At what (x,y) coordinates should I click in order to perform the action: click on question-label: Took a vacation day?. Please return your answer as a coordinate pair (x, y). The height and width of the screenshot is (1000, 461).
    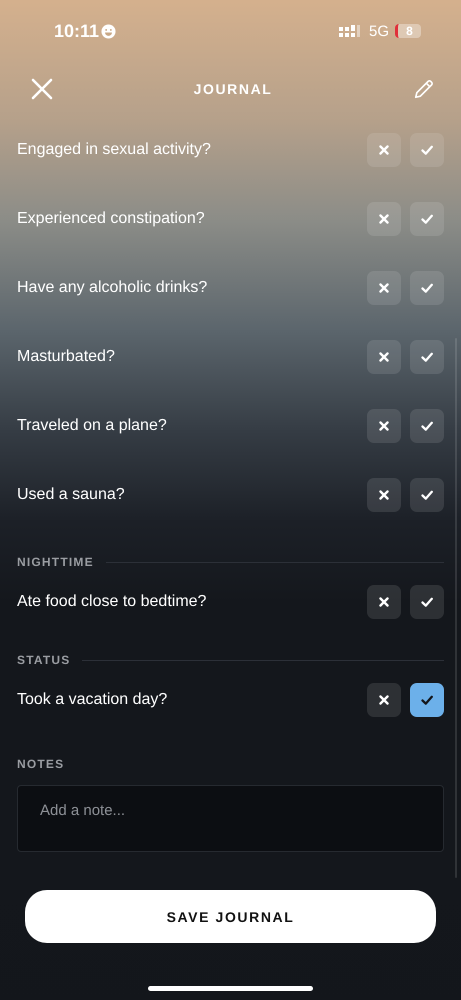
    Looking at the image, I should click on (92, 700).